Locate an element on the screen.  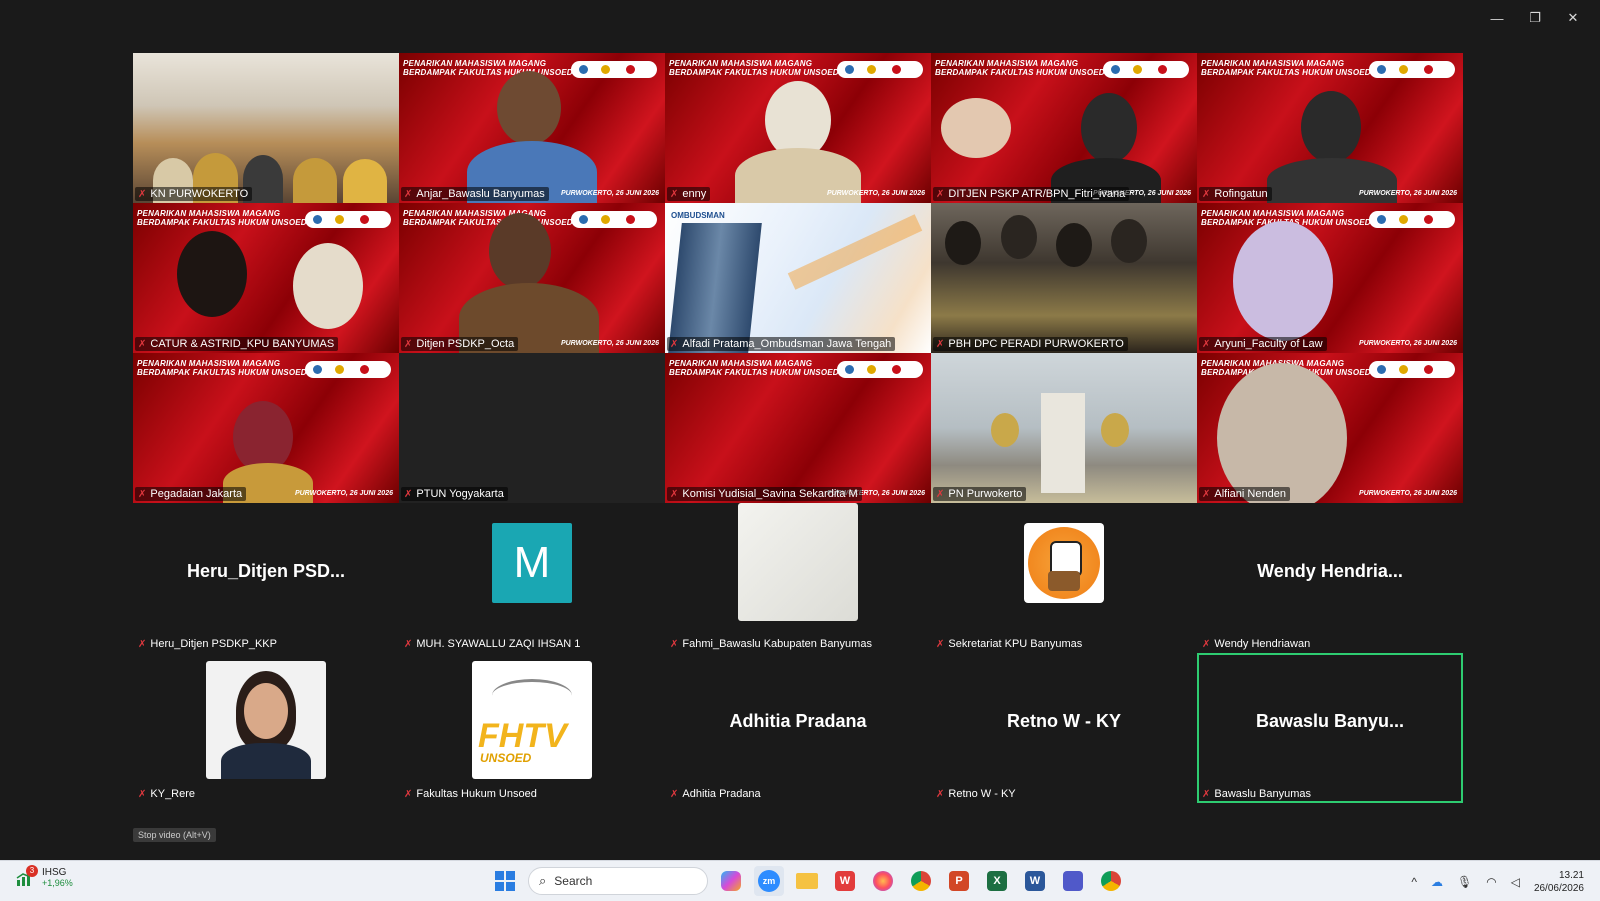
chrome-profile-icon is located at coordinates (1111, 881).